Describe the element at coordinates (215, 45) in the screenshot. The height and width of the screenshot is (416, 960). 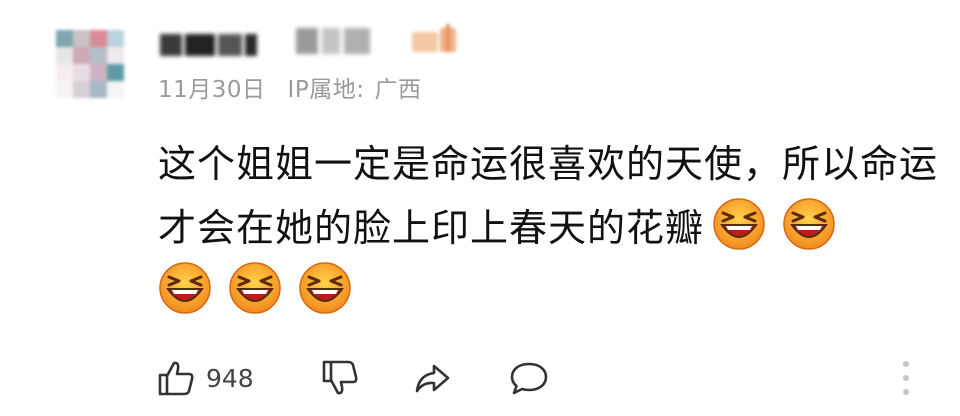
I see `username` at that location.